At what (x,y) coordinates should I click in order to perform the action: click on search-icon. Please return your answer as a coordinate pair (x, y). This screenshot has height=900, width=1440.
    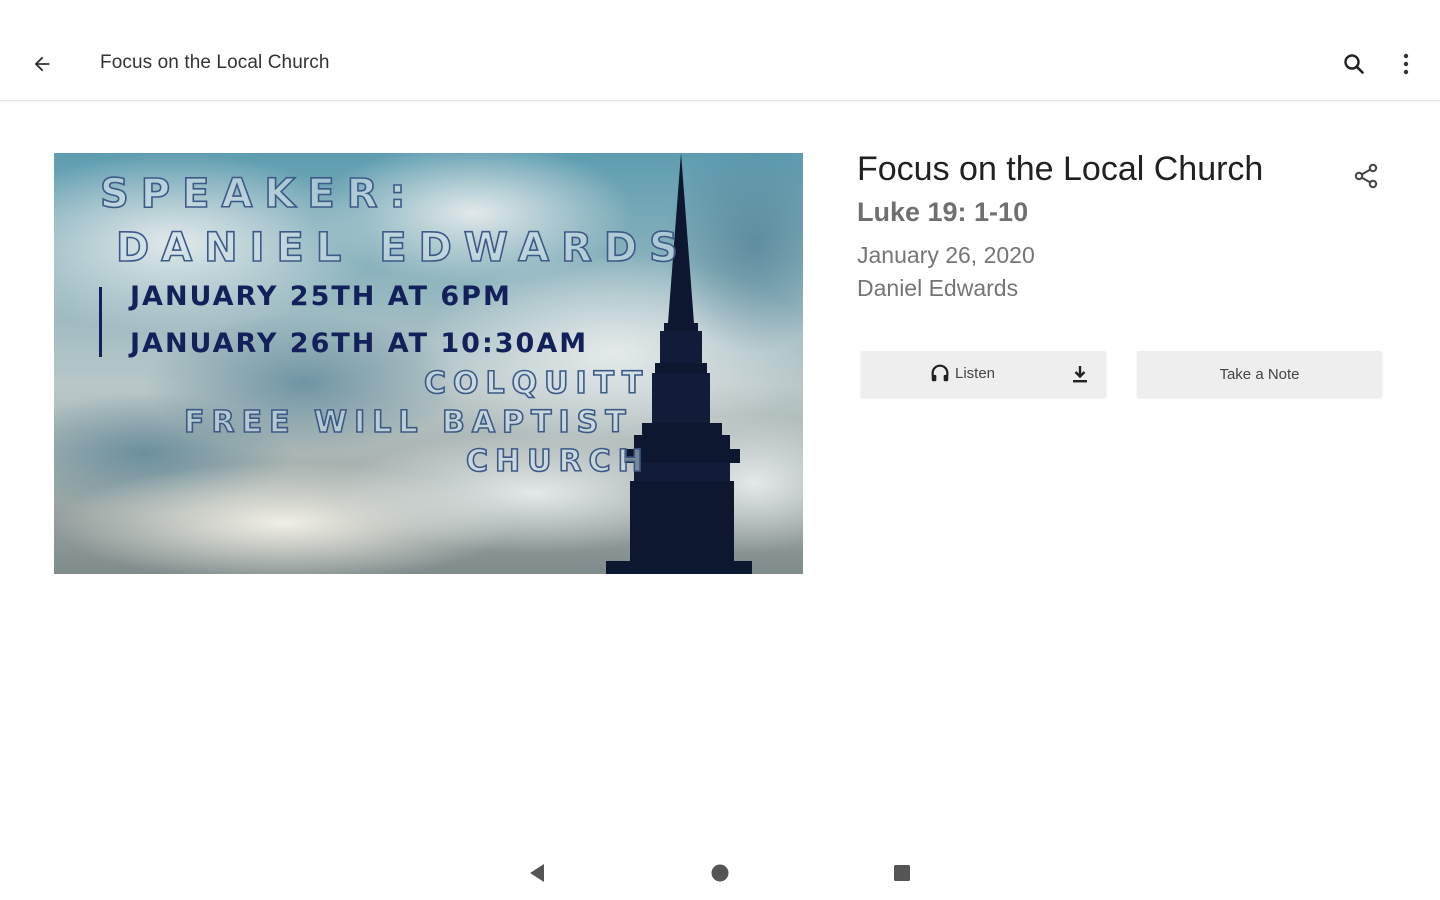
    Looking at the image, I should click on (1354, 64).